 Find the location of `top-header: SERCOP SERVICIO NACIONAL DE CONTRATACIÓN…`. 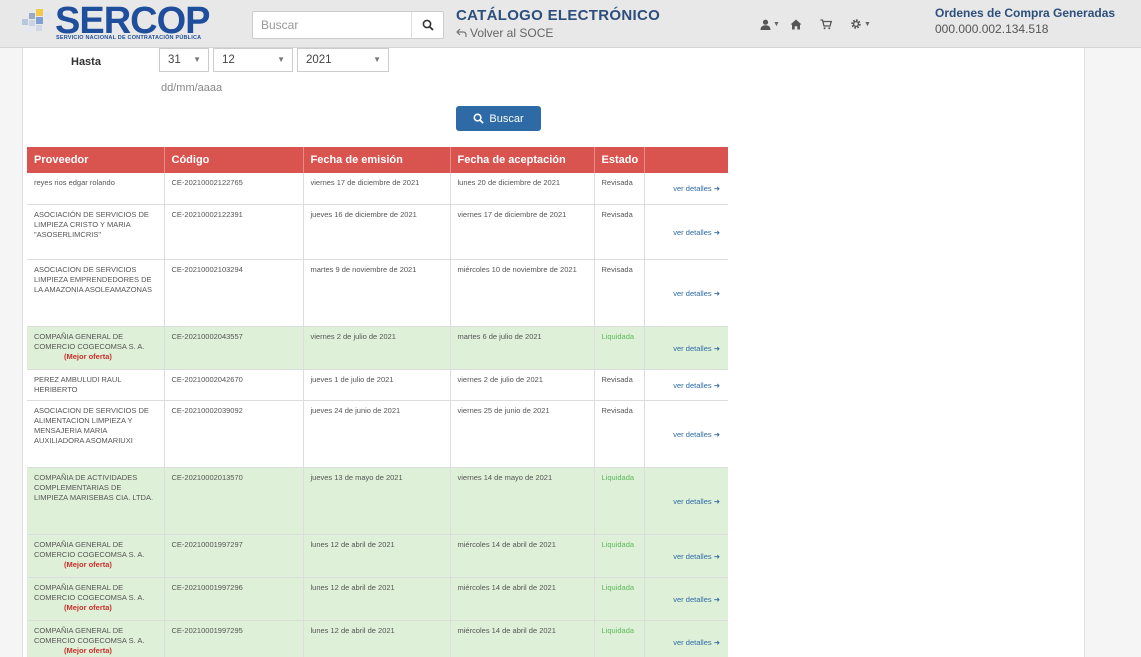

top-header: SERCOP SERVICIO NACIONAL DE CONTRATACIÓN… is located at coordinates (570, 24).